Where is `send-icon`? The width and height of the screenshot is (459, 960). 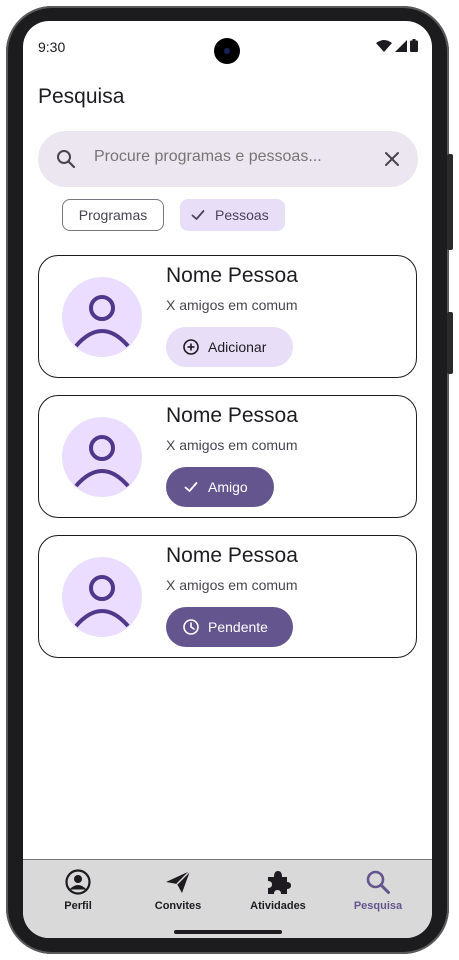 send-icon is located at coordinates (178, 881).